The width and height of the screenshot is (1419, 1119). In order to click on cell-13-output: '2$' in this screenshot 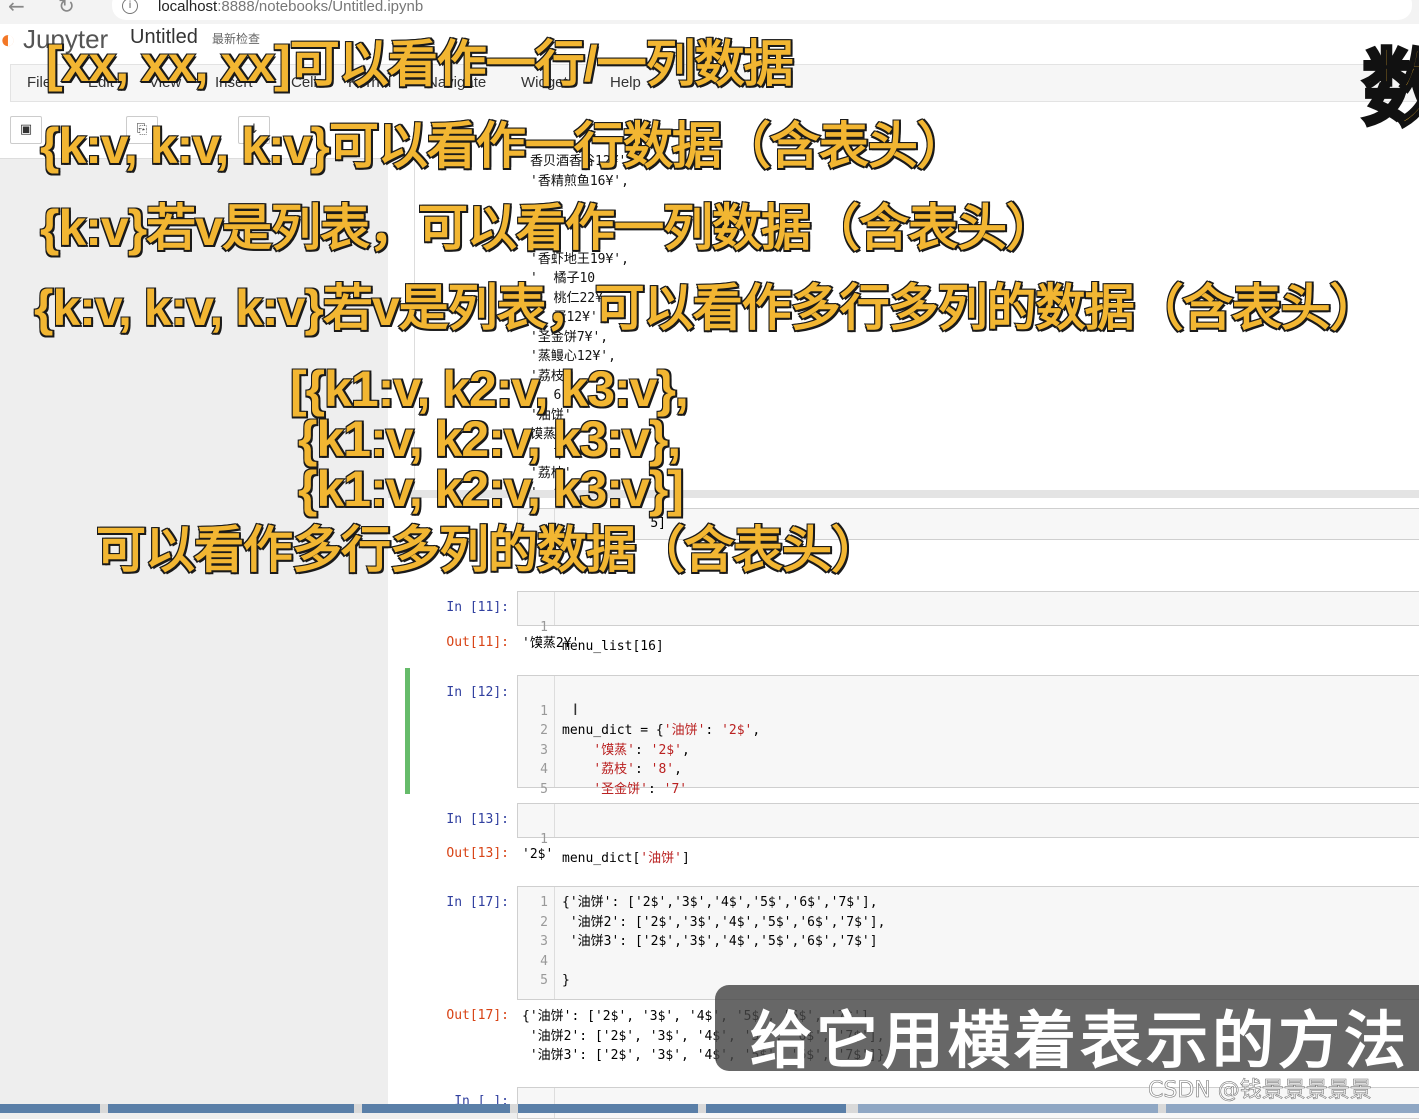, I will do `click(538, 854)`.